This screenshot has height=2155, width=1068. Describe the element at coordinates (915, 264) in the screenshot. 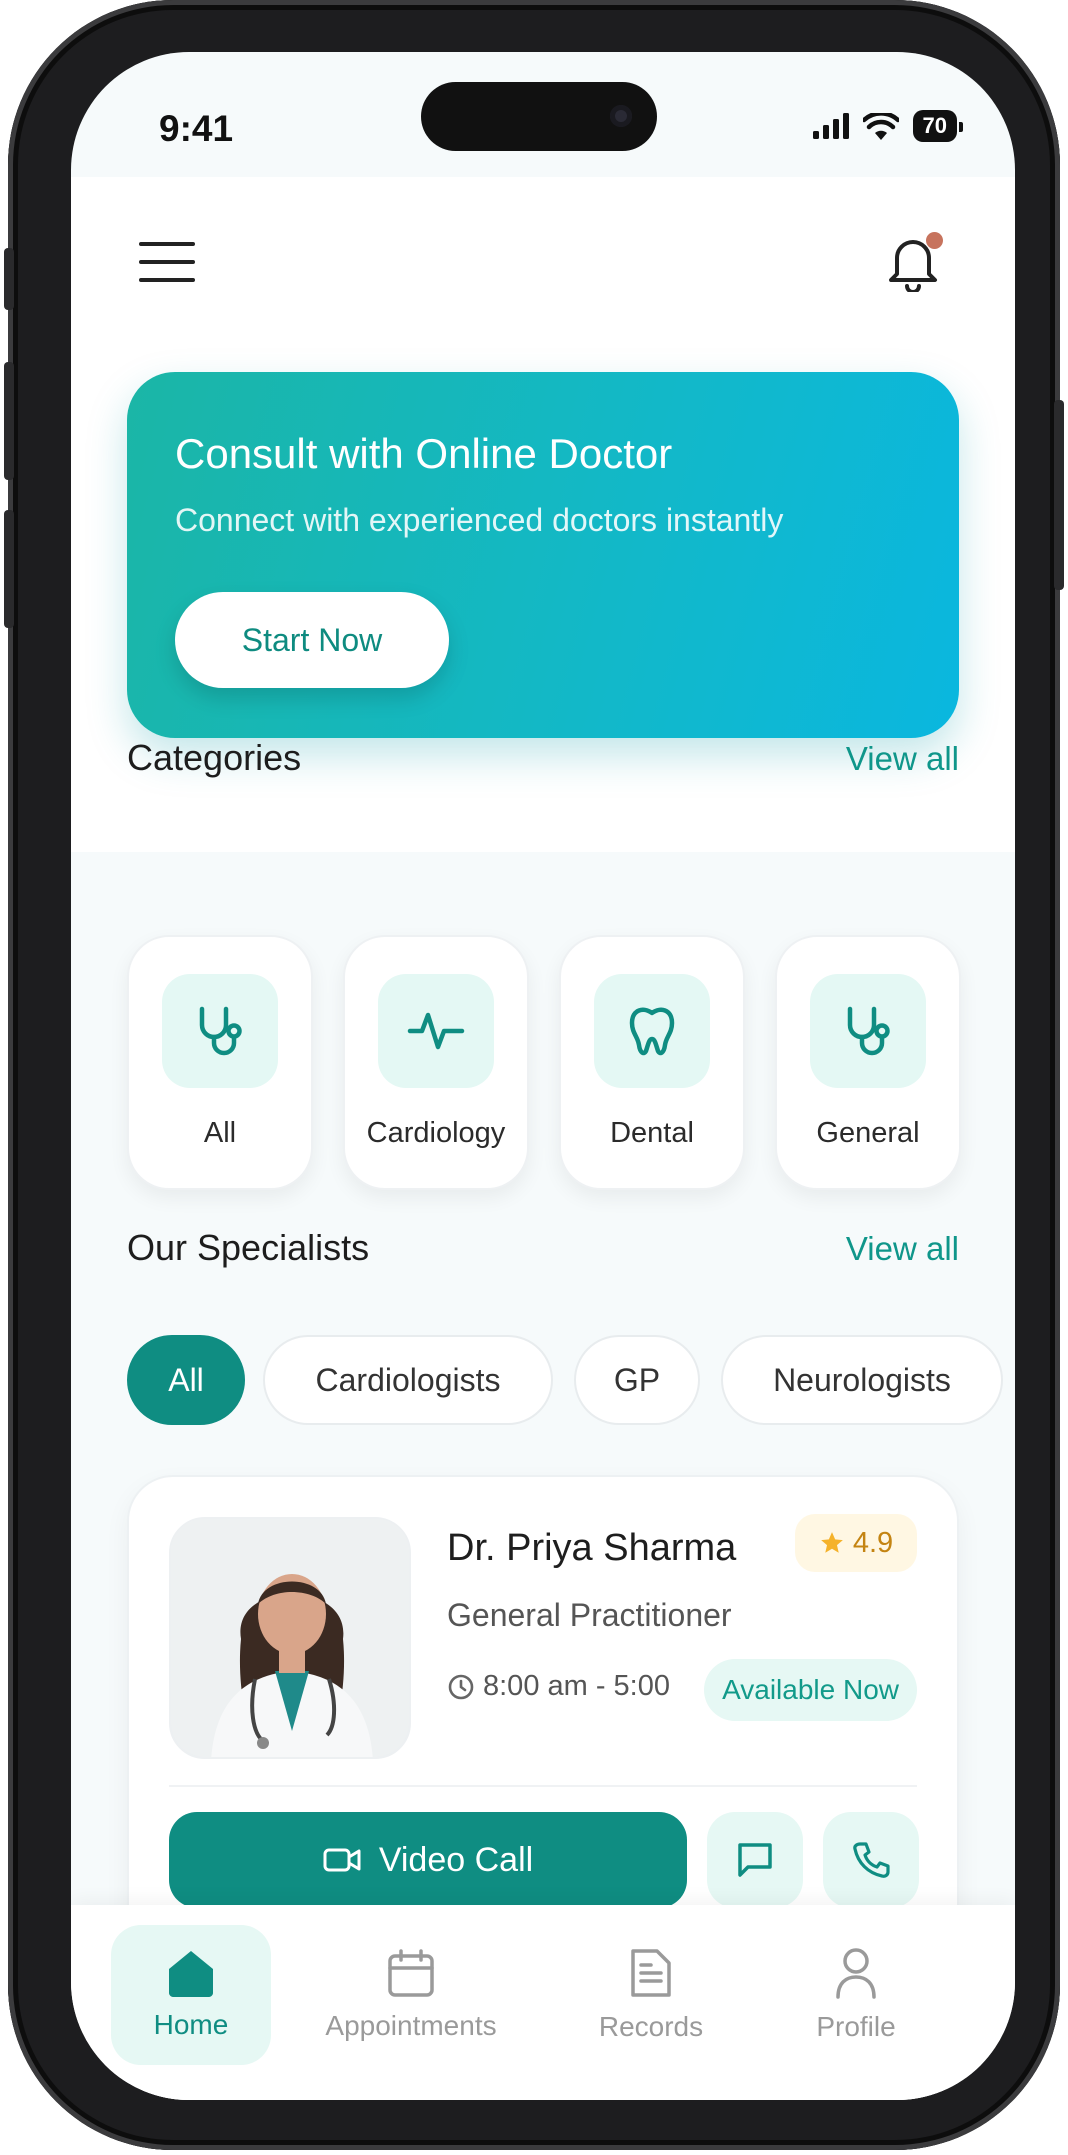

I see `notifications-button` at that location.